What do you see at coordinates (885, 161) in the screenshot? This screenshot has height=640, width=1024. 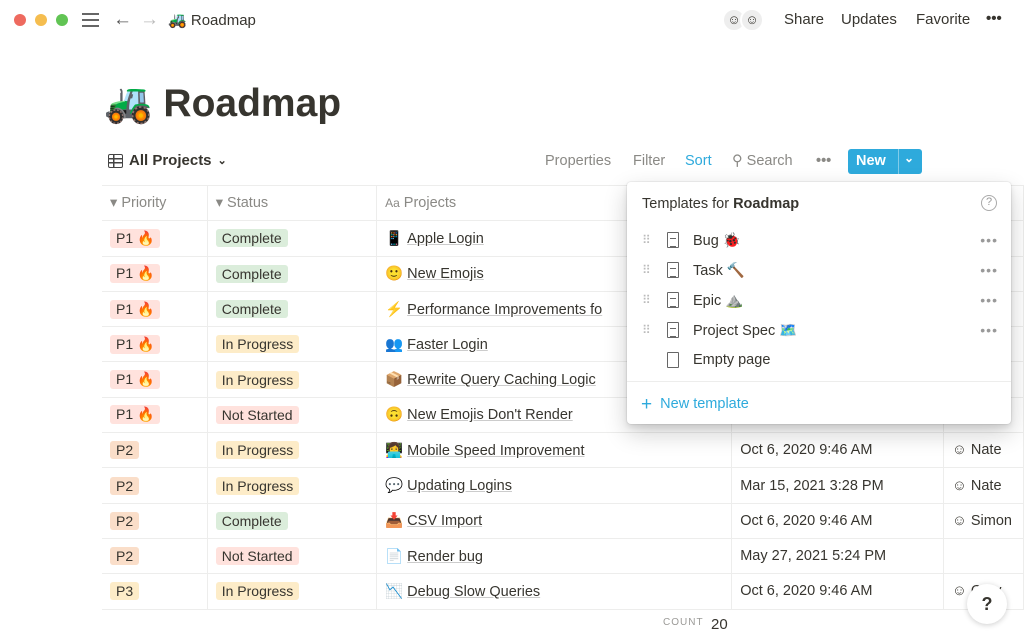 I see `new-button: New ⌄` at bounding box center [885, 161].